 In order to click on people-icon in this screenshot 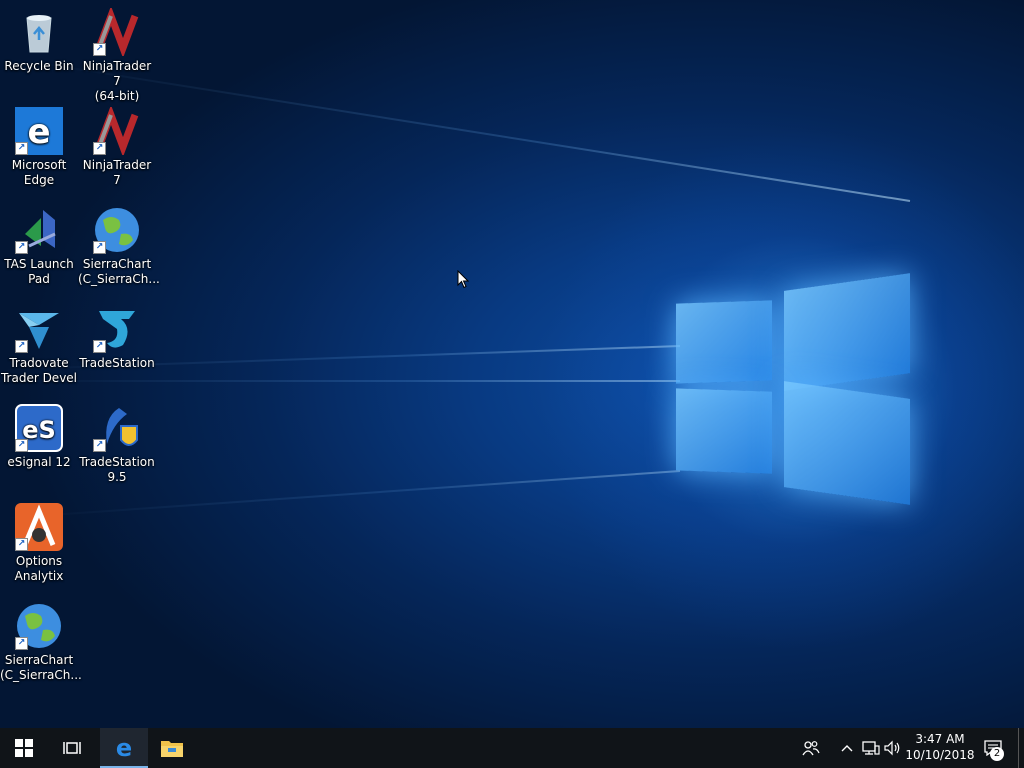, I will do `click(811, 748)`.